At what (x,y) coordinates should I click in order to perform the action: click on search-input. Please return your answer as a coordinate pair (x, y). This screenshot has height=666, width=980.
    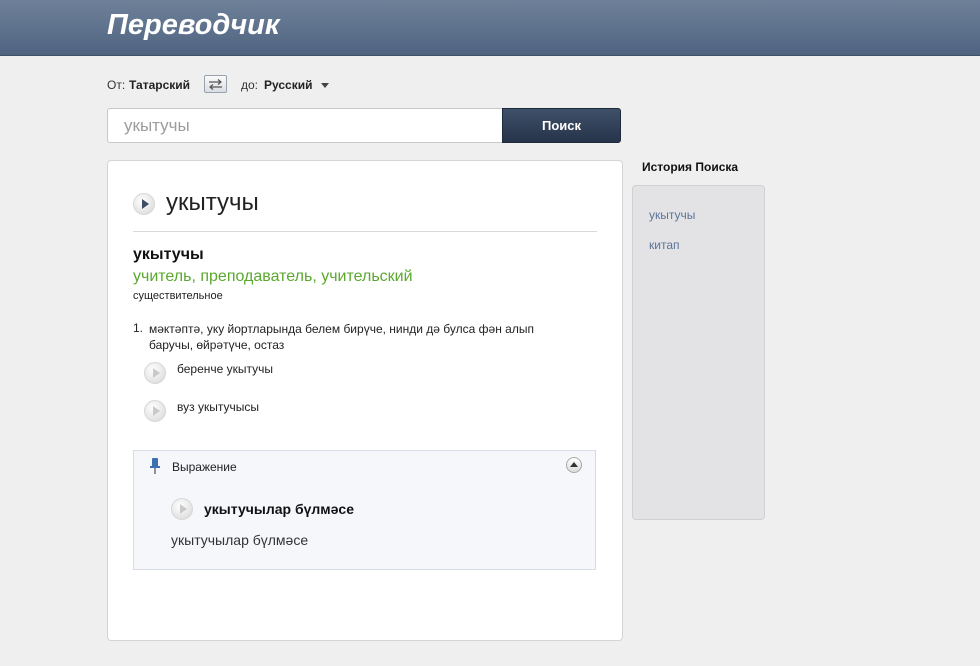
    Looking at the image, I should click on (304, 125).